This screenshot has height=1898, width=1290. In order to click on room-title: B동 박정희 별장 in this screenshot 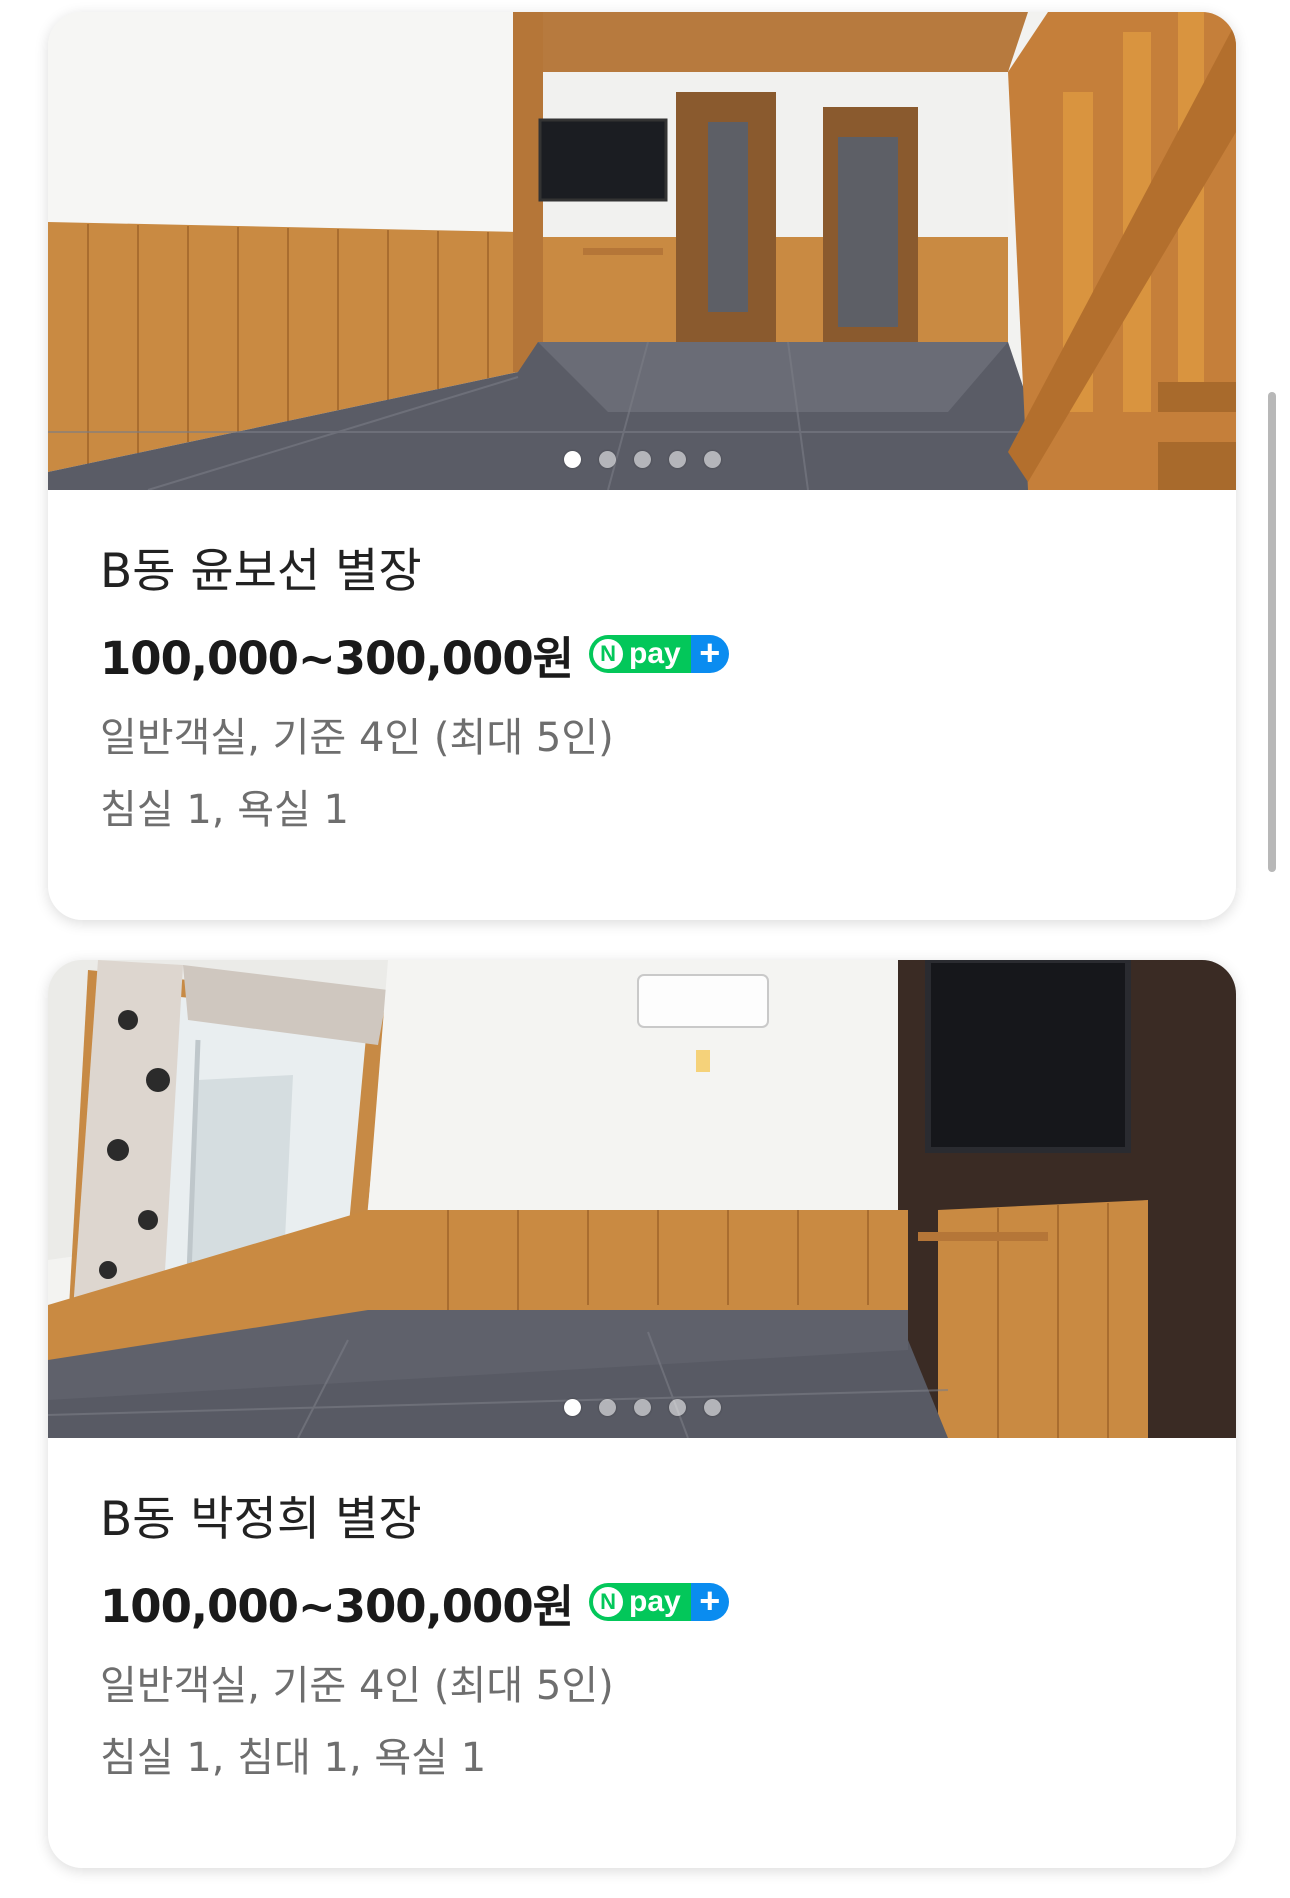, I will do `click(668, 1520)`.